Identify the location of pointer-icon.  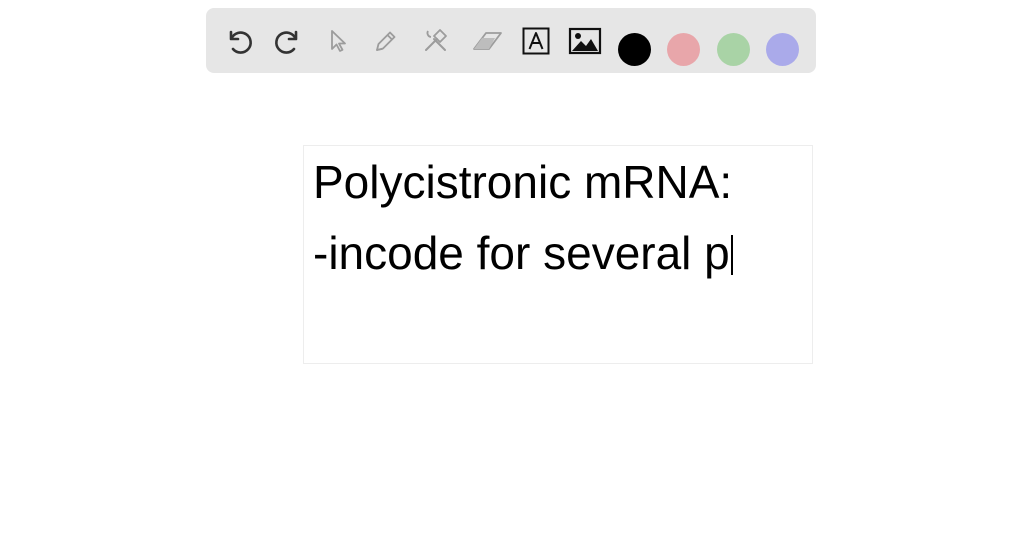
(338, 41).